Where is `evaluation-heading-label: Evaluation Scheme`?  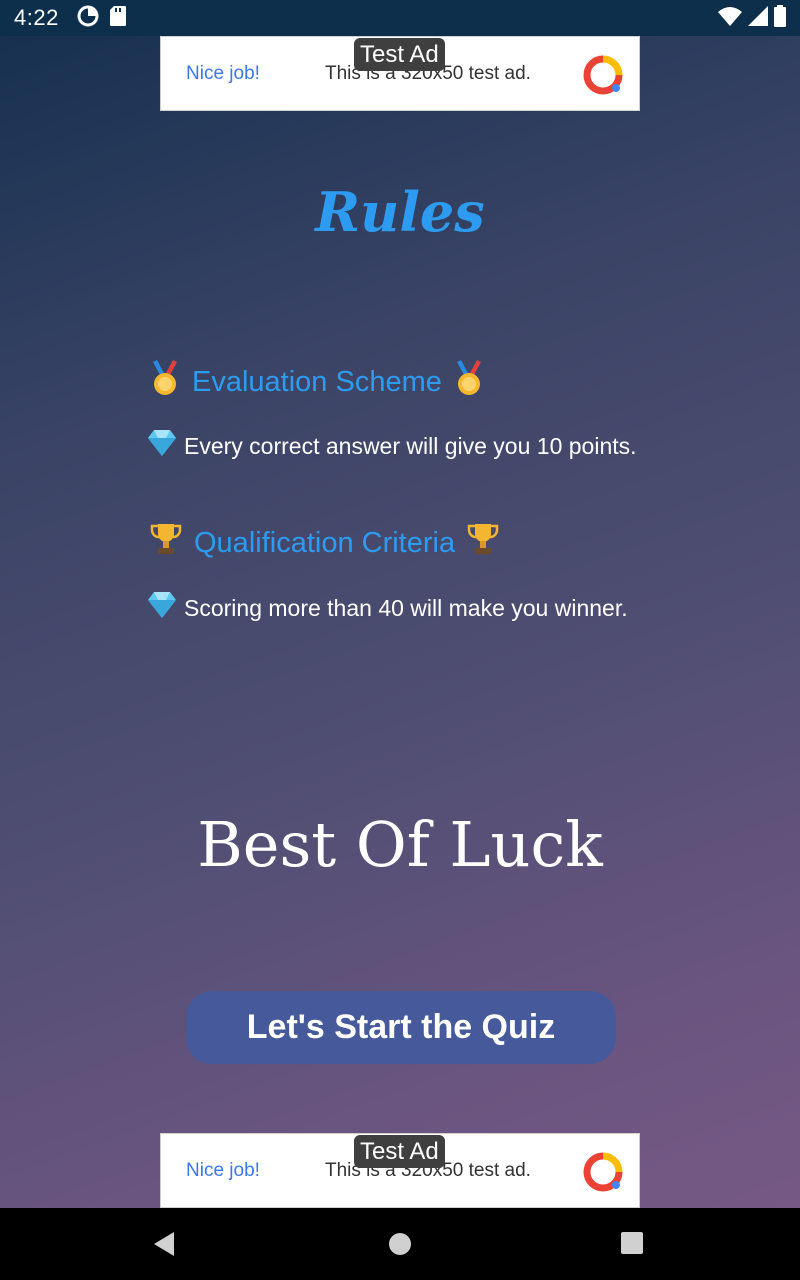 evaluation-heading-label: Evaluation Scheme is located at coordinates (317, 381).